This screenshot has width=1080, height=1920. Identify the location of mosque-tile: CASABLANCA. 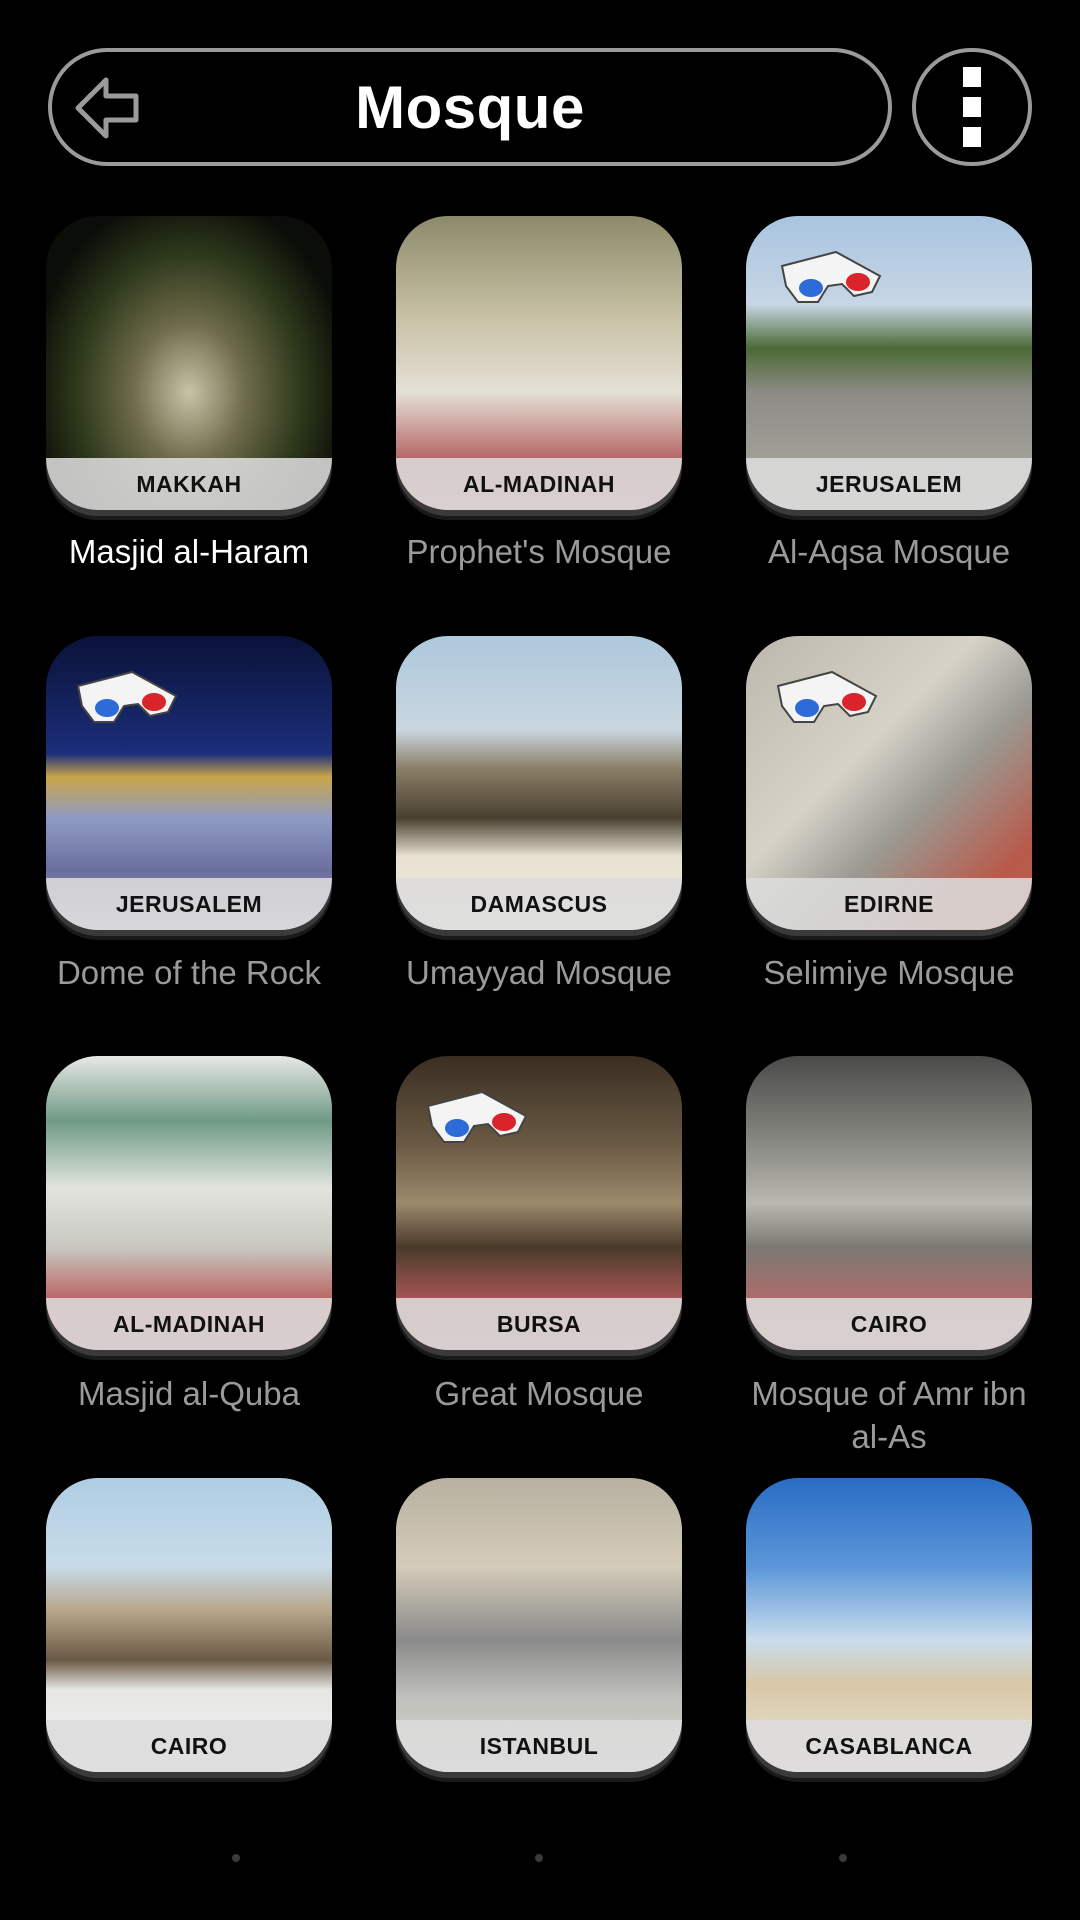
(889, 1625).